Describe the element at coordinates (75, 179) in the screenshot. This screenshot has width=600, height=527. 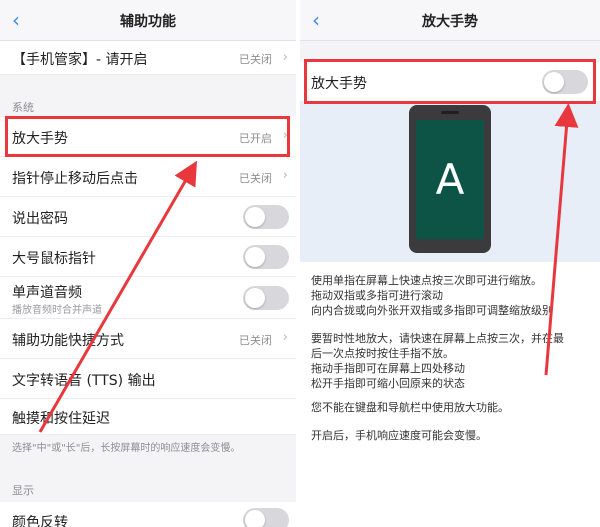
I see `dwell-click-label: 指针停止移动后点击` at that location.